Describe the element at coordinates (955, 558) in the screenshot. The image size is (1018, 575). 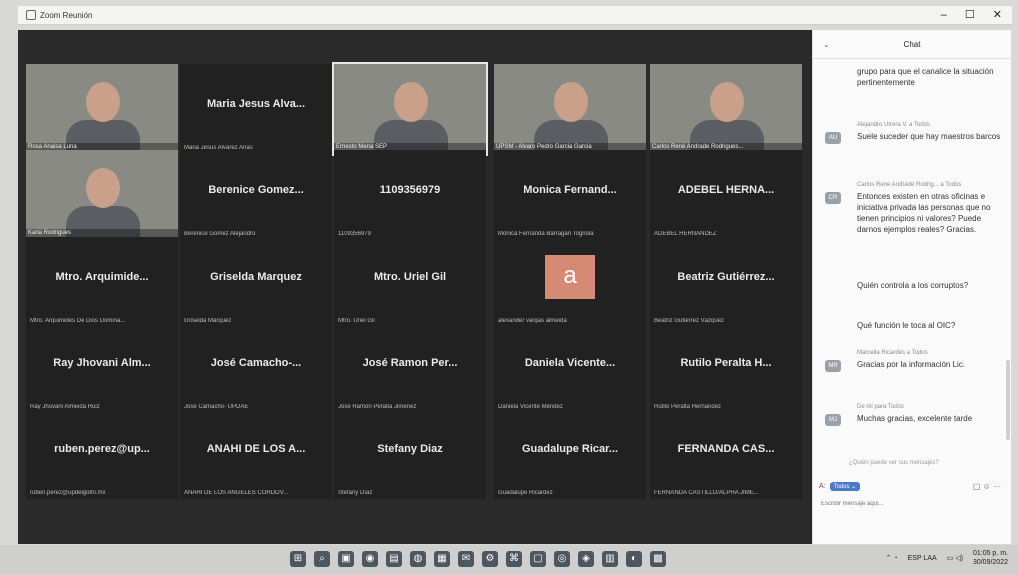
I see `volume-icon: ▭ ◁)` at that location.